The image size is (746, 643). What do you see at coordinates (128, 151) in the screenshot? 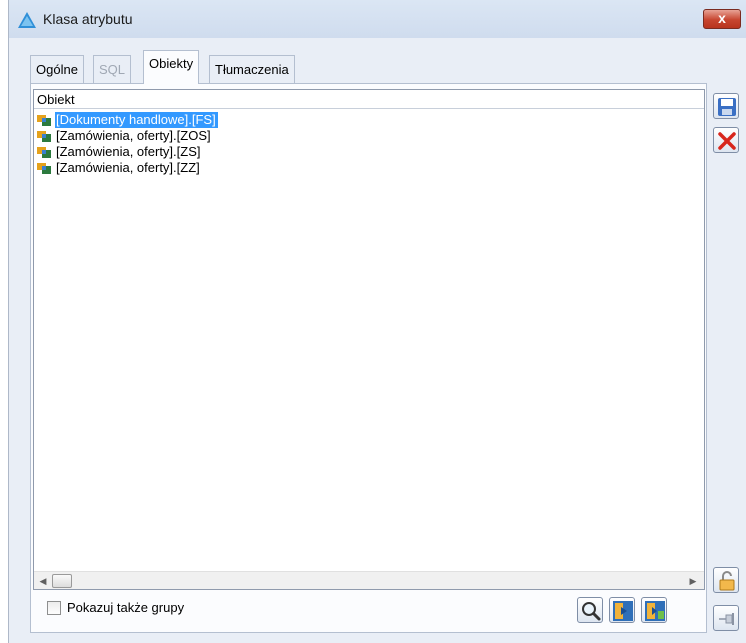
I see `list-item-label: [Zamówienia, oferty].[ZS]` at bounding box center [128, 151].